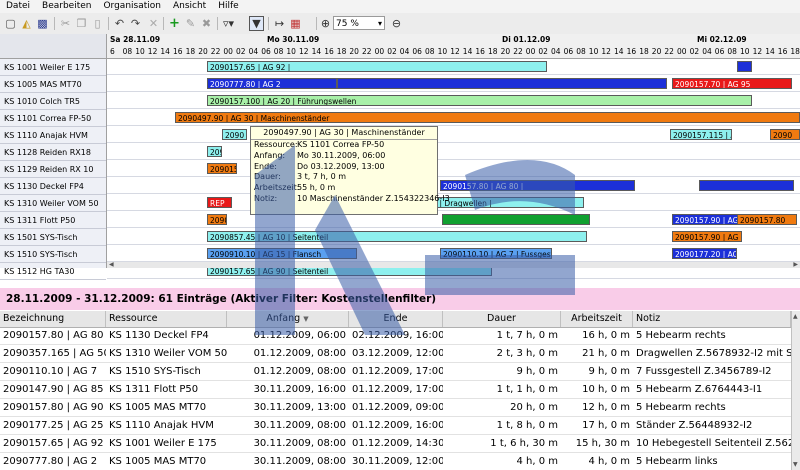  Describe the element at coordinates (190, 23) in the screenshot. I see `edit-icon: ✎` at that location.